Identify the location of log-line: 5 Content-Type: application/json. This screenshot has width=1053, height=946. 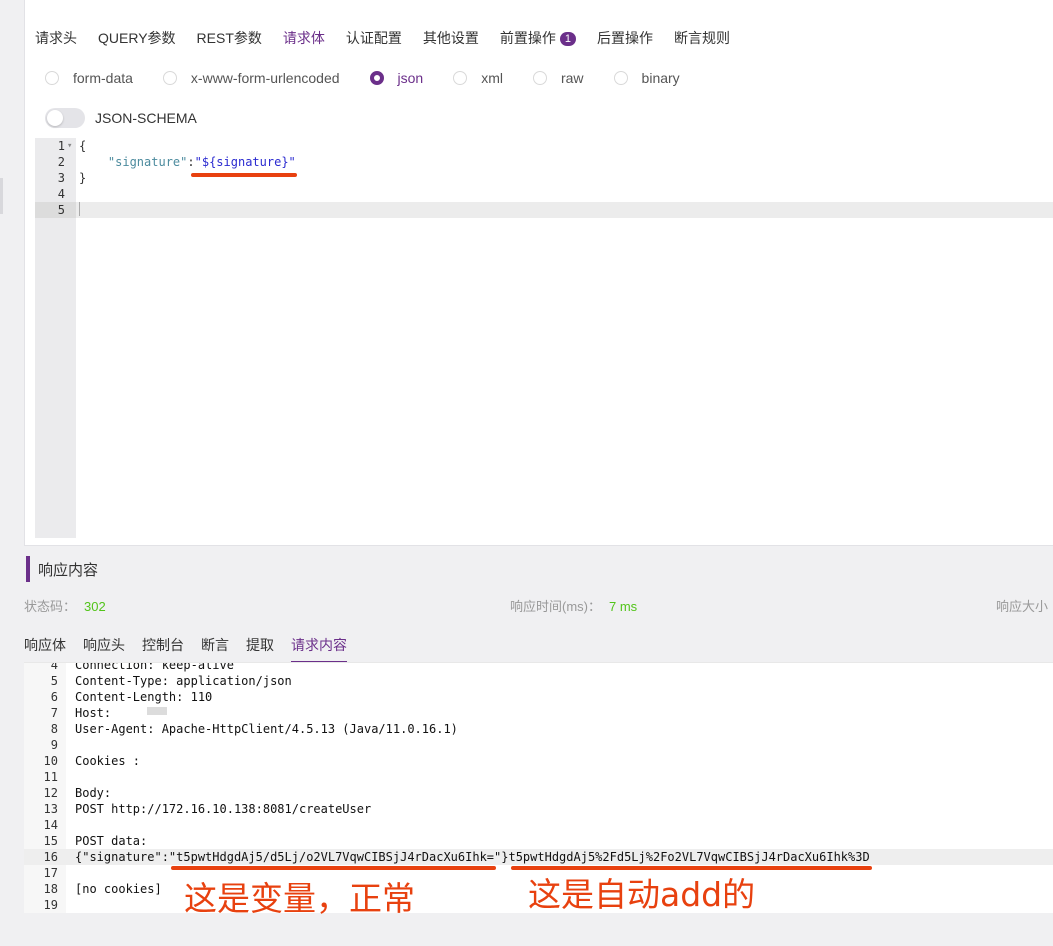
(171, 681).